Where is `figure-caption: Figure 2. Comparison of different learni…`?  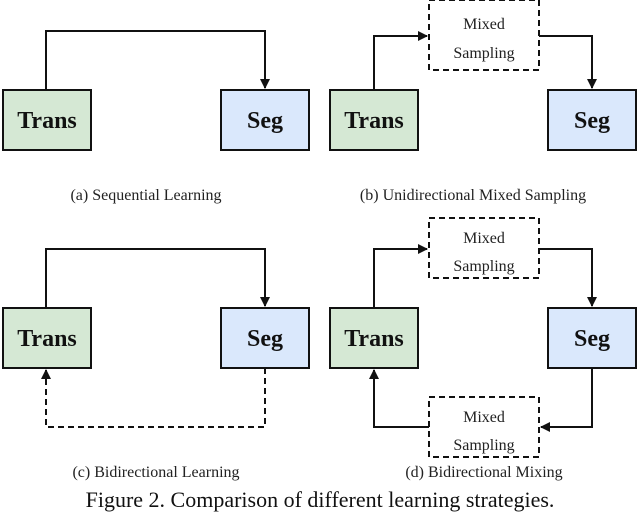
figure-caption: Figure 2. Comparison of different learni… is located at coordinates (320, 499).